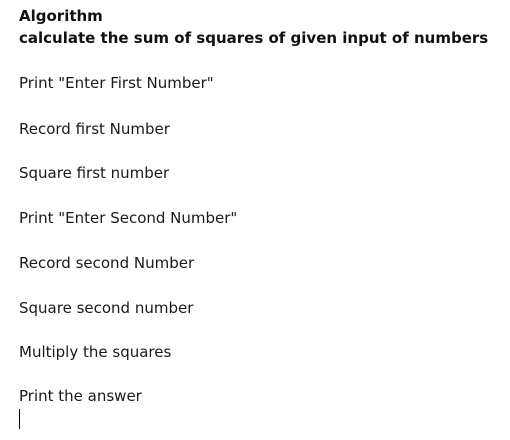  Describe the element at coordinates (61, 16) in the screenshot. I see `document-title: Algorithm` at that location.